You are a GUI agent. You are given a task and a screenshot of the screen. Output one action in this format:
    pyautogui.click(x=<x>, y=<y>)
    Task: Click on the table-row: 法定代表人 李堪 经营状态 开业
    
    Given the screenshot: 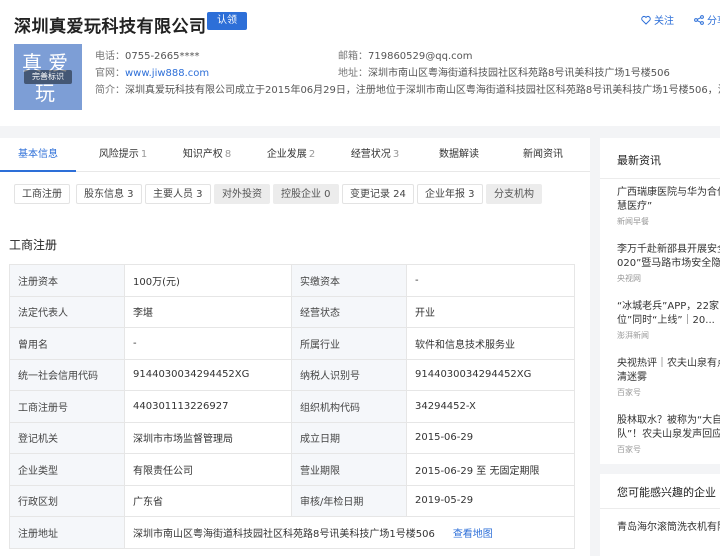 What is the action you would take?
    pyautogui.click(x=292, y=311)
    